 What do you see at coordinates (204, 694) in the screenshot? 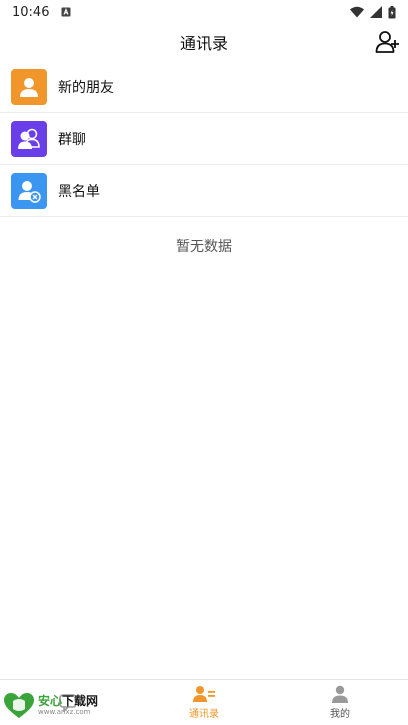
I see `contacts-icon` at bounding box center [204, 694].